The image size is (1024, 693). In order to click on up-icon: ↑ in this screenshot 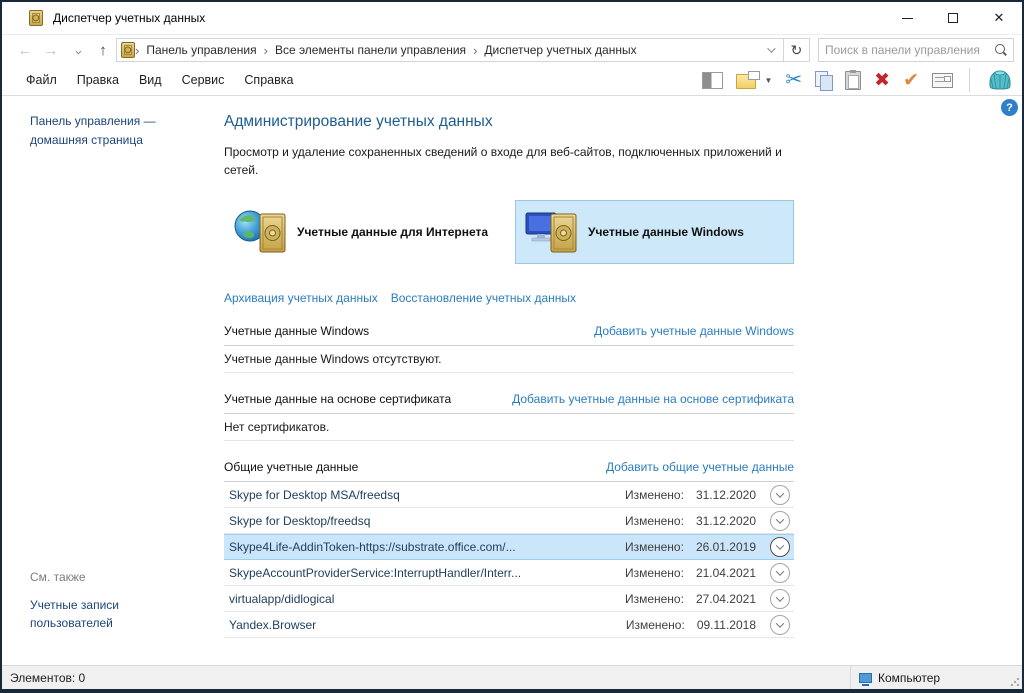, I will do `click(103, 50)`.